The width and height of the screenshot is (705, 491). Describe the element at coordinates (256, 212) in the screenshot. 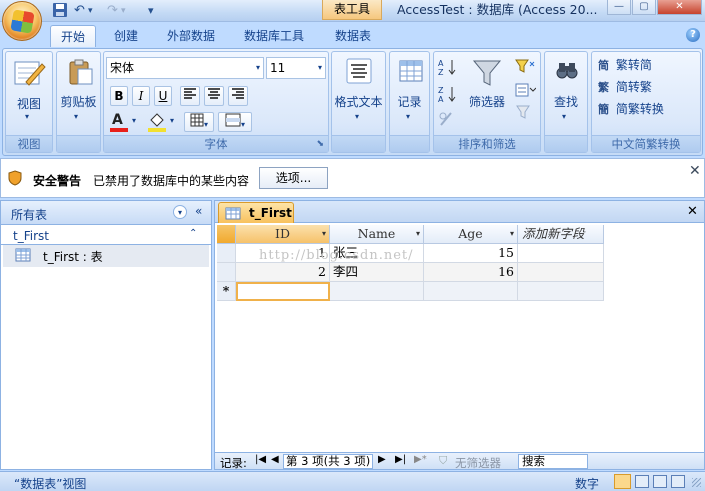

I see `document-tab-t-first: t_First` at that location.